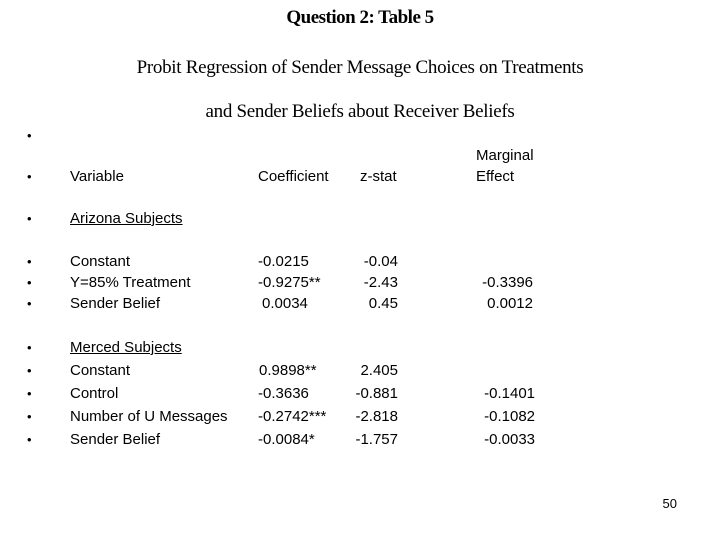 The height and width of the screenshot is (540, 720). I want to click on zstat-cell: 0.45, so click(383, 303).